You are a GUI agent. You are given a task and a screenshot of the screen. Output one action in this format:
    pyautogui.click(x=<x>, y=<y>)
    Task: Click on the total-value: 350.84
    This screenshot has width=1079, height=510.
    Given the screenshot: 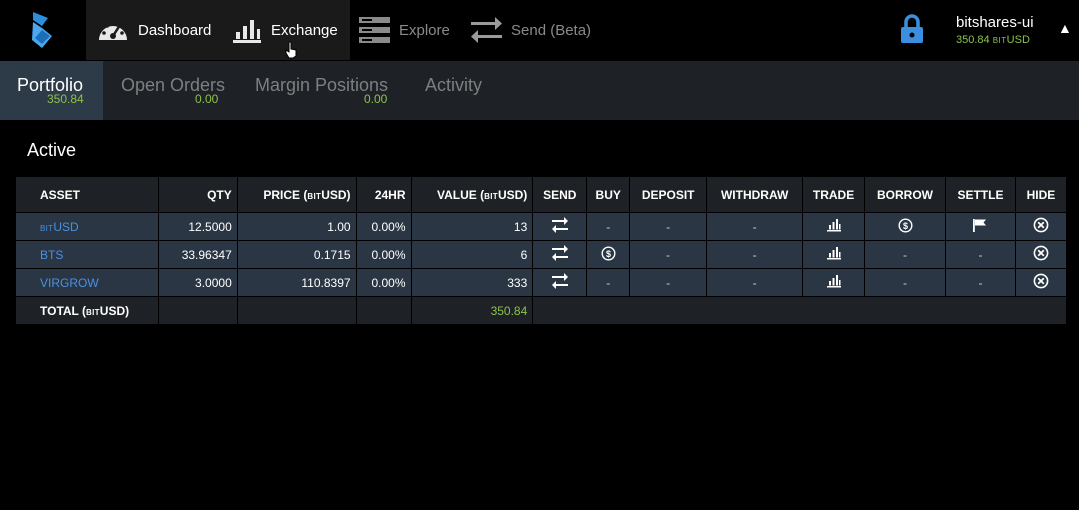 What is the action you would take?
    pyautogui.click(x=472, y=310)
    